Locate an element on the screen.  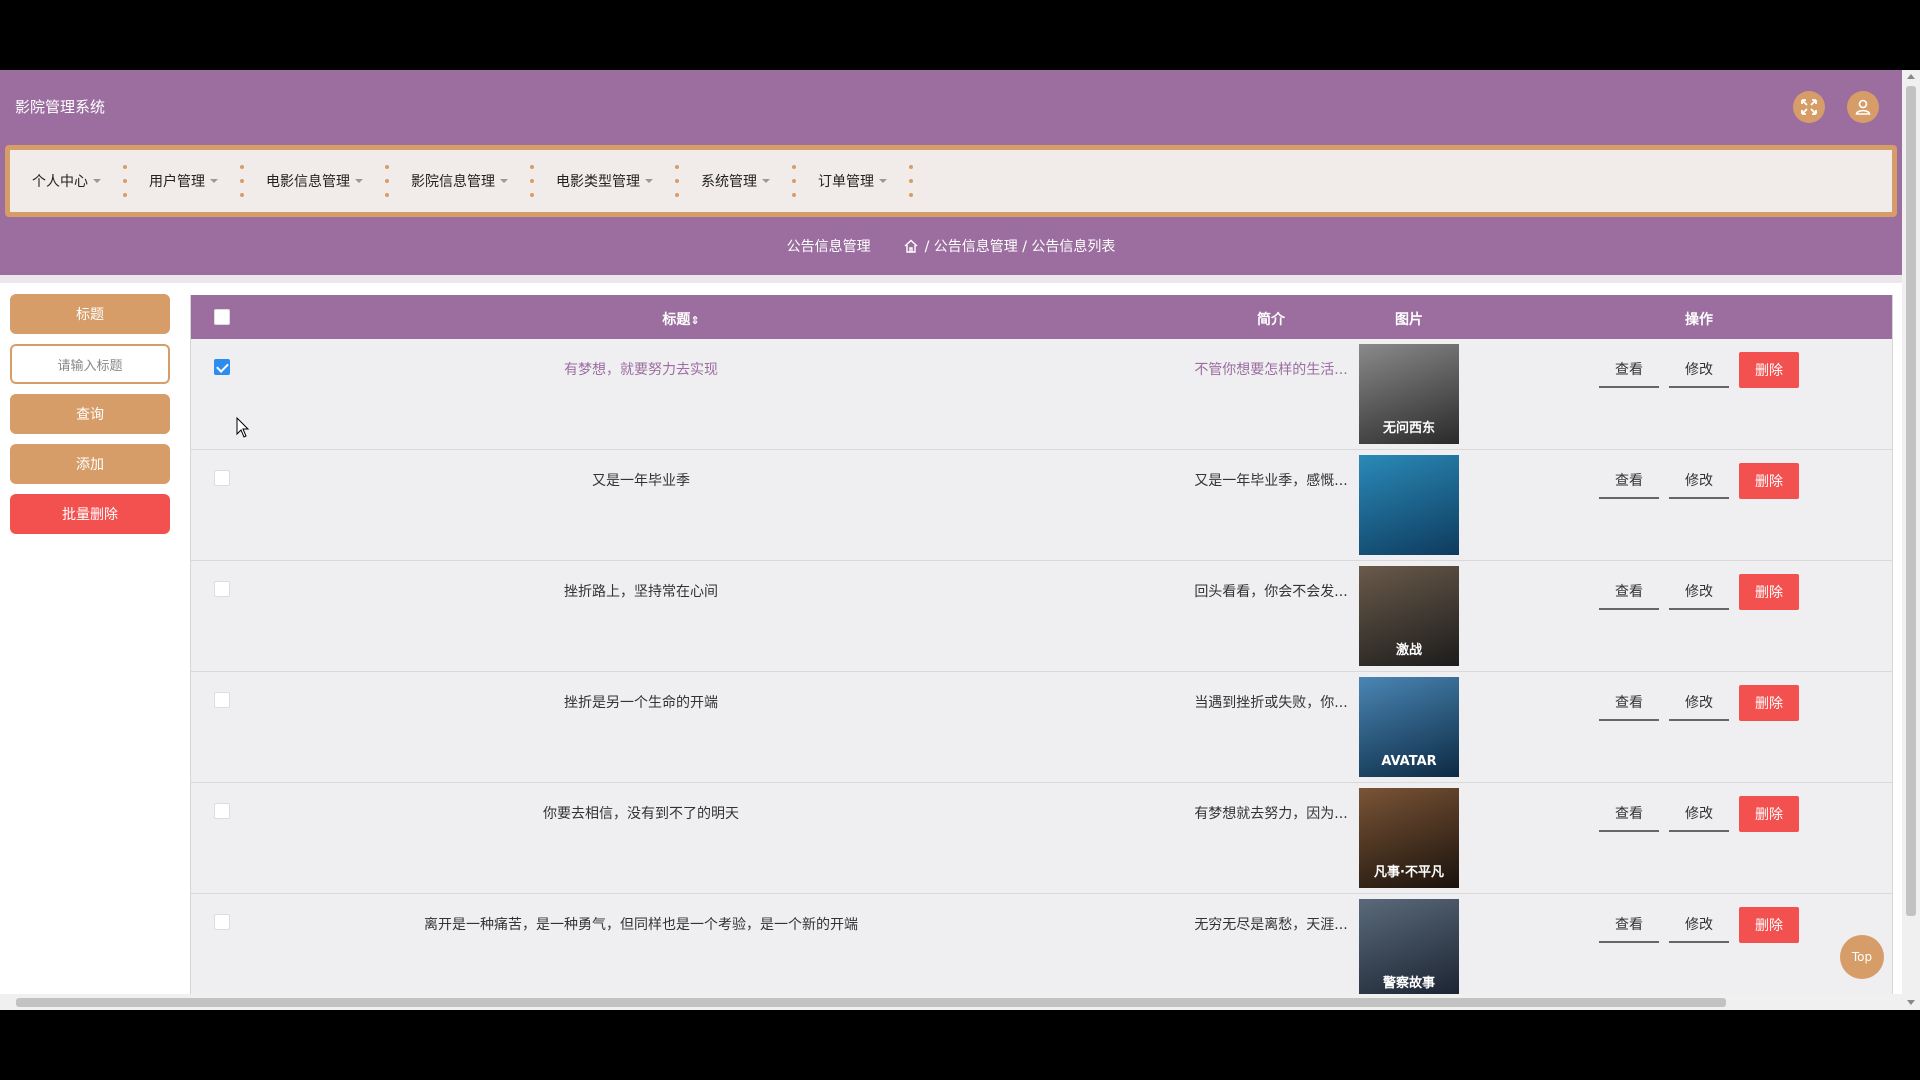
poster-image: 凡事·不平凡 is located at coordinates (1409, 838).